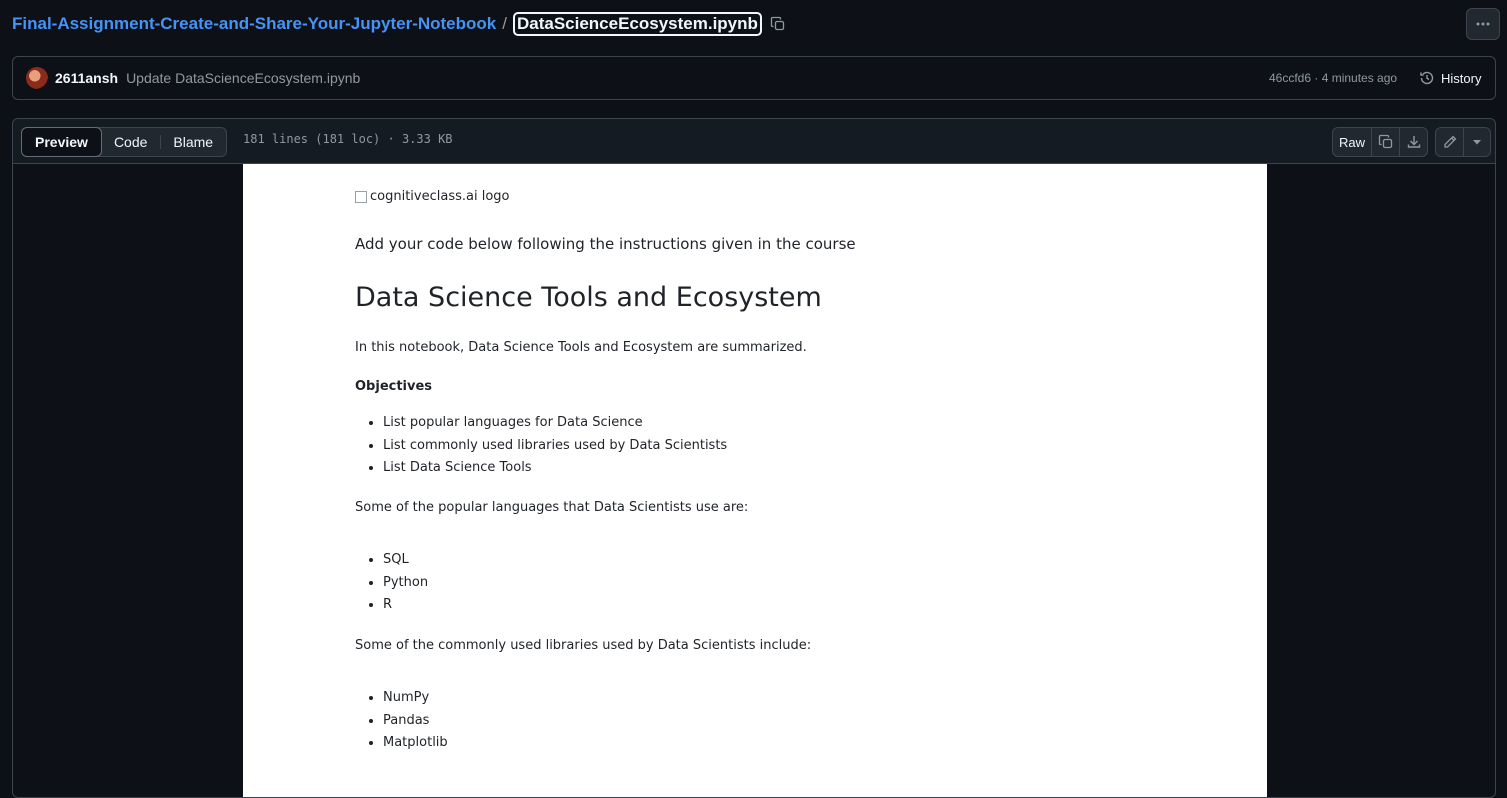 Image resolution: width=1507 pixels, height=798 pixels. Describe the element at coordinates (415, 721) in the screenshot. I see `list-item: Pandas` at that location.